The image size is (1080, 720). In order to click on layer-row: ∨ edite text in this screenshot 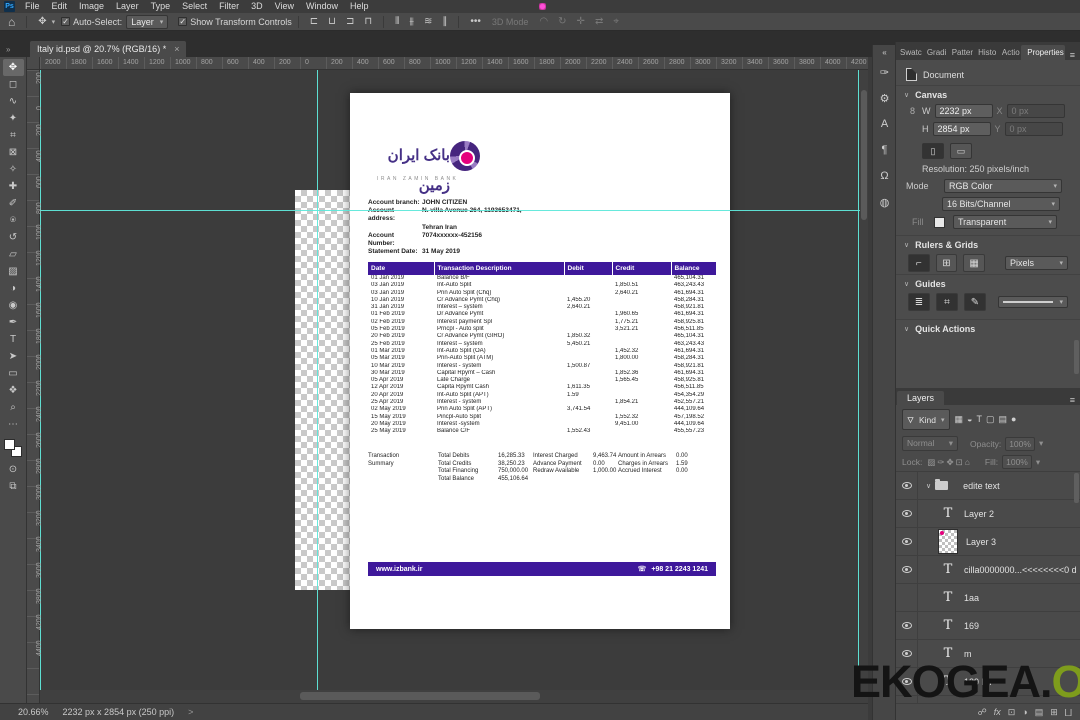, I will do `click(988, 486)`.